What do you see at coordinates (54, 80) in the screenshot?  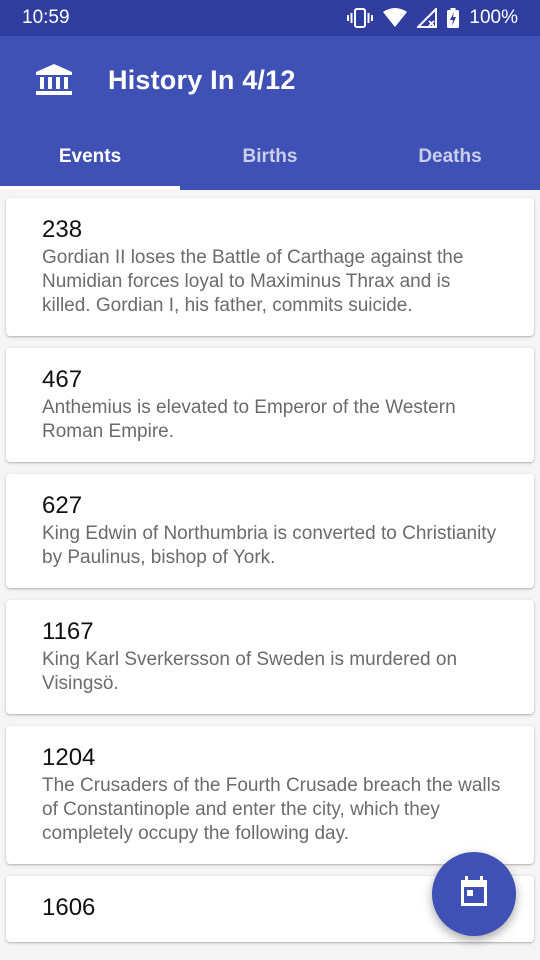 I see `museum-icon` at bounding box center [54, 80].